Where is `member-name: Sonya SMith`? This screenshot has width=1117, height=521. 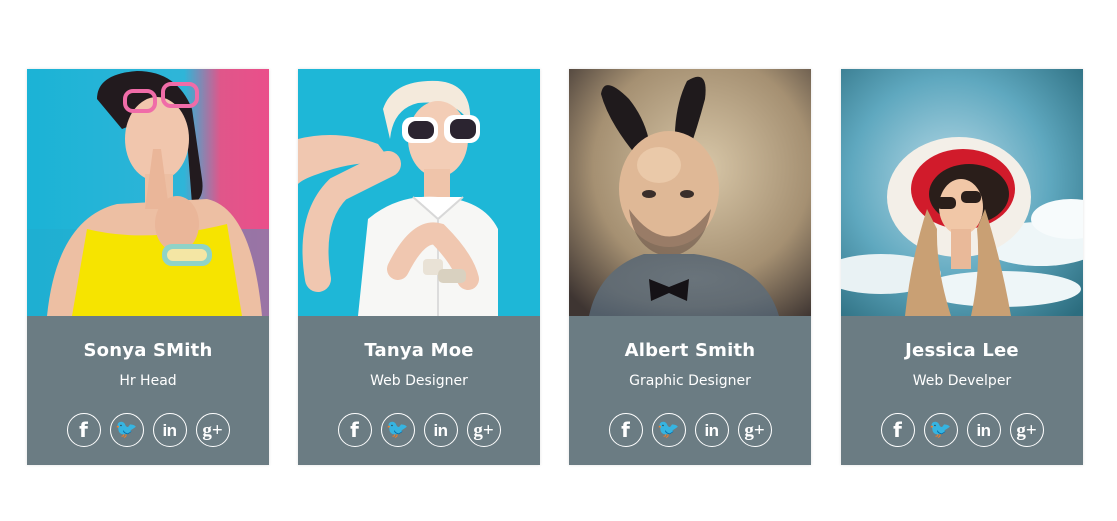 member-name: Sonya SMith is located at coordinates (148, 350).